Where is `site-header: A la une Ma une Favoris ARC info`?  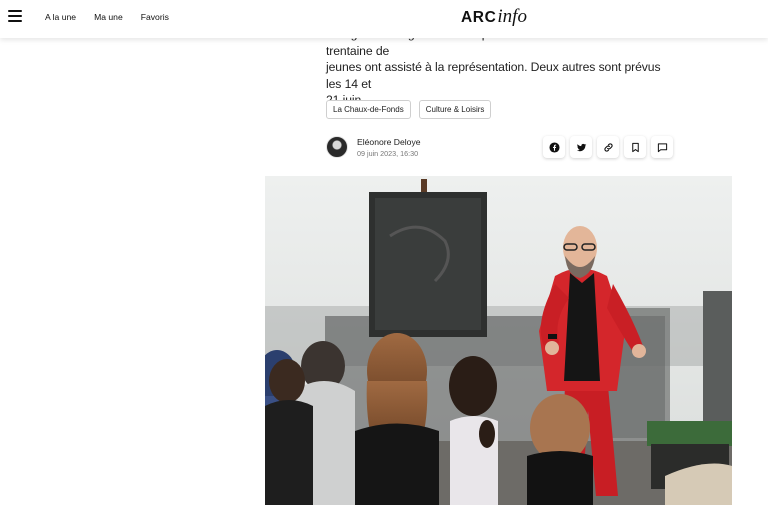 site-header: A la une Ma une Favoris ARC info is located at coordinates (384, 19).